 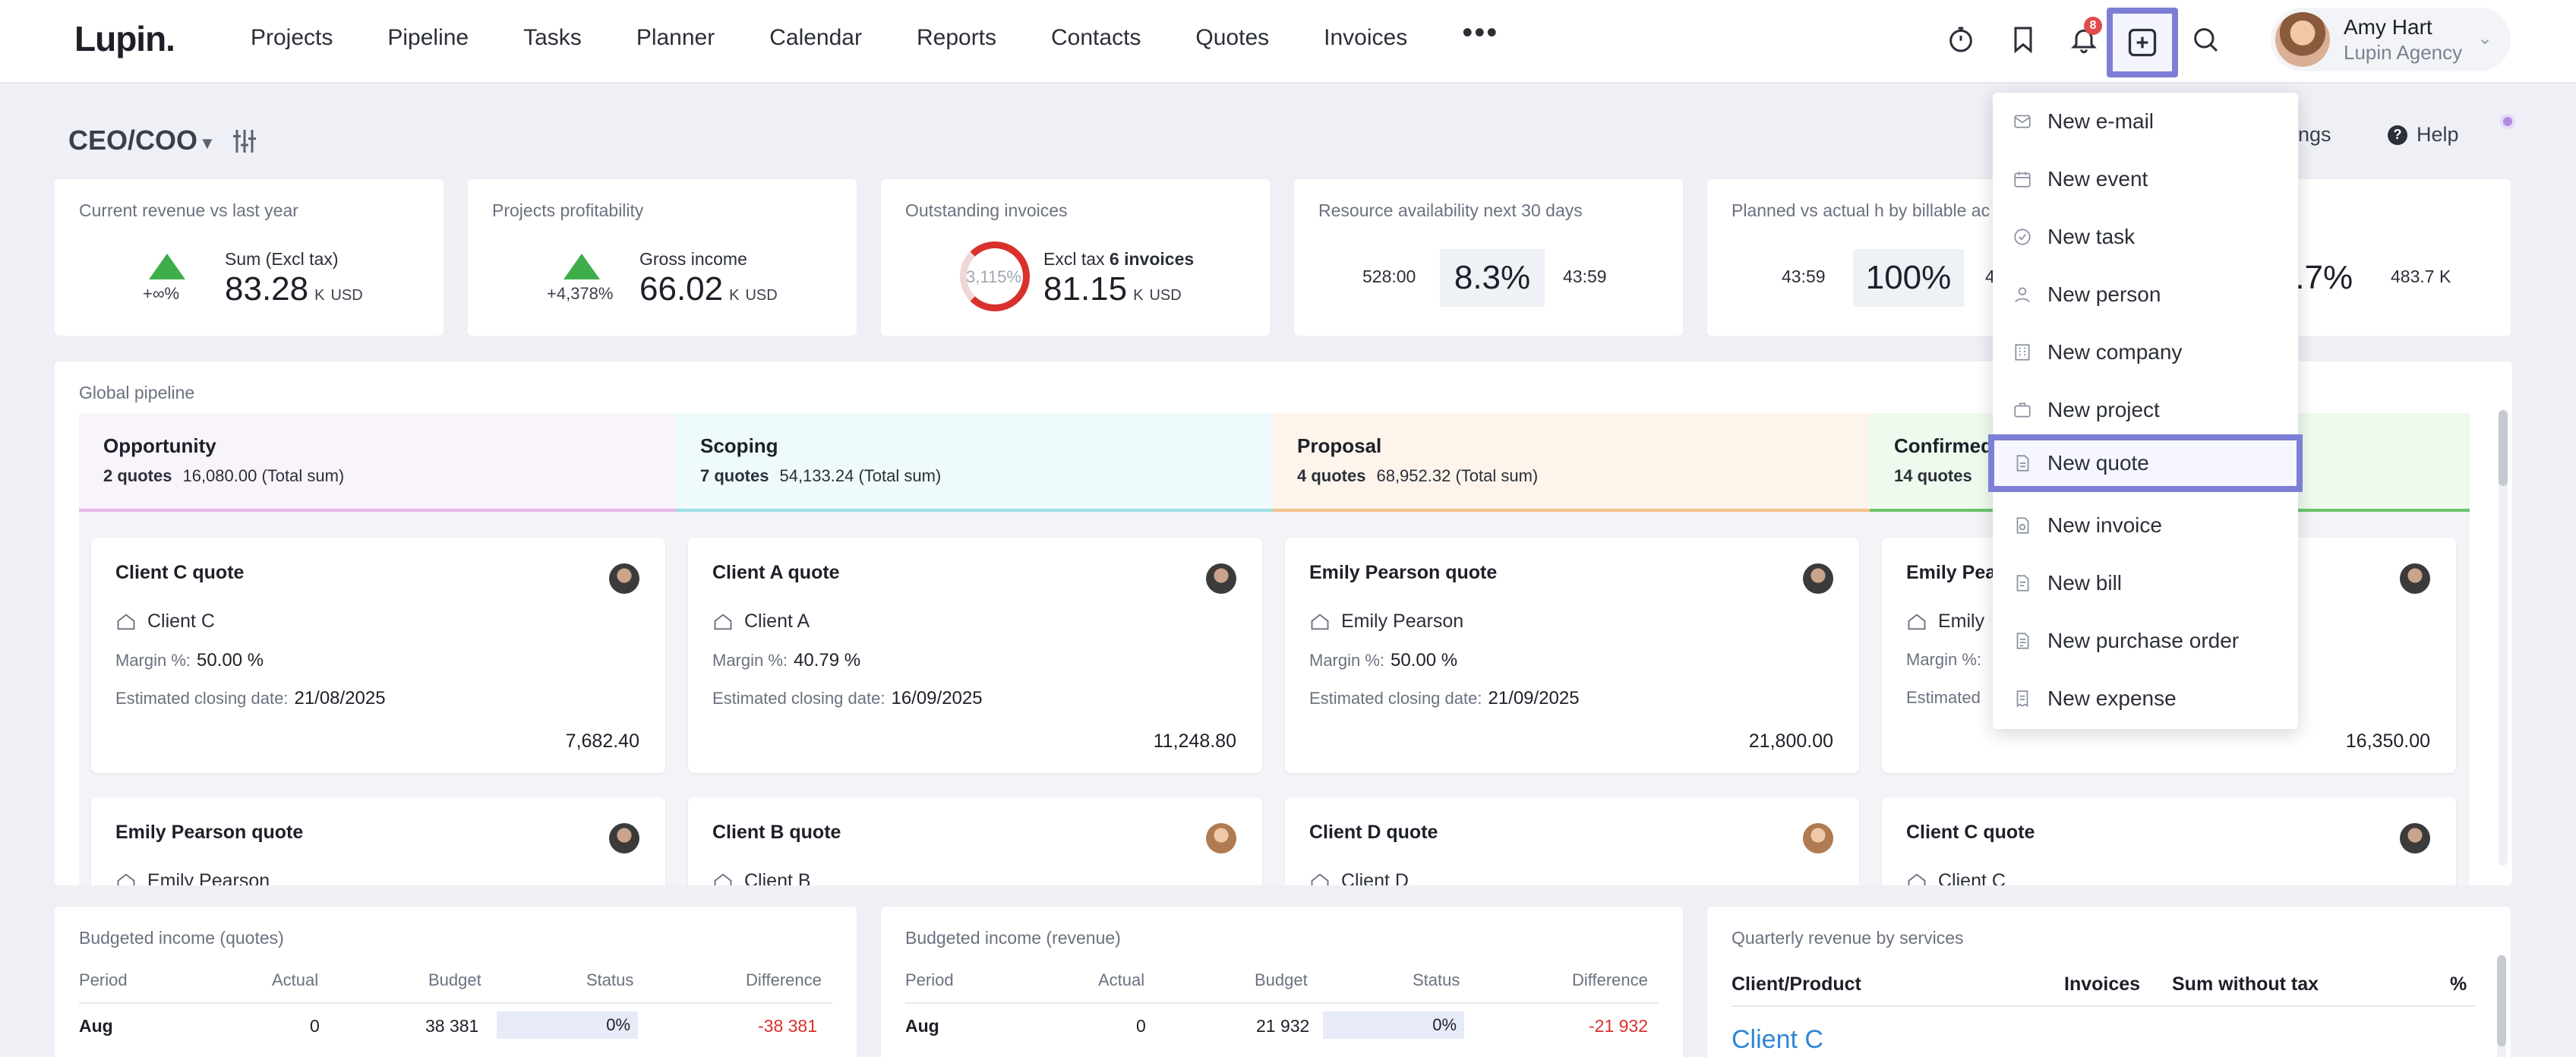 I want to click on menu-new-project: New project, so click(x=2145, y=410).